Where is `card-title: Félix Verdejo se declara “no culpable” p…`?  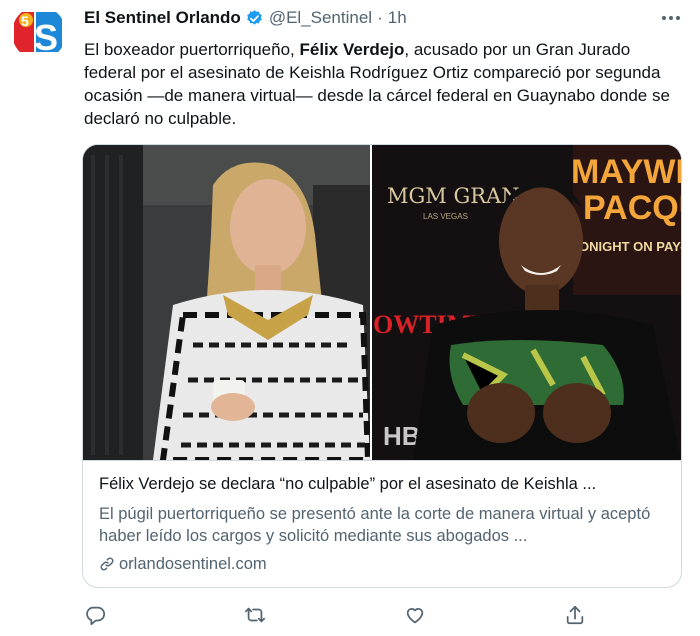
card-title: Félix Verdejo se declara “no culpable” p… is located at coordinates (384, 484).